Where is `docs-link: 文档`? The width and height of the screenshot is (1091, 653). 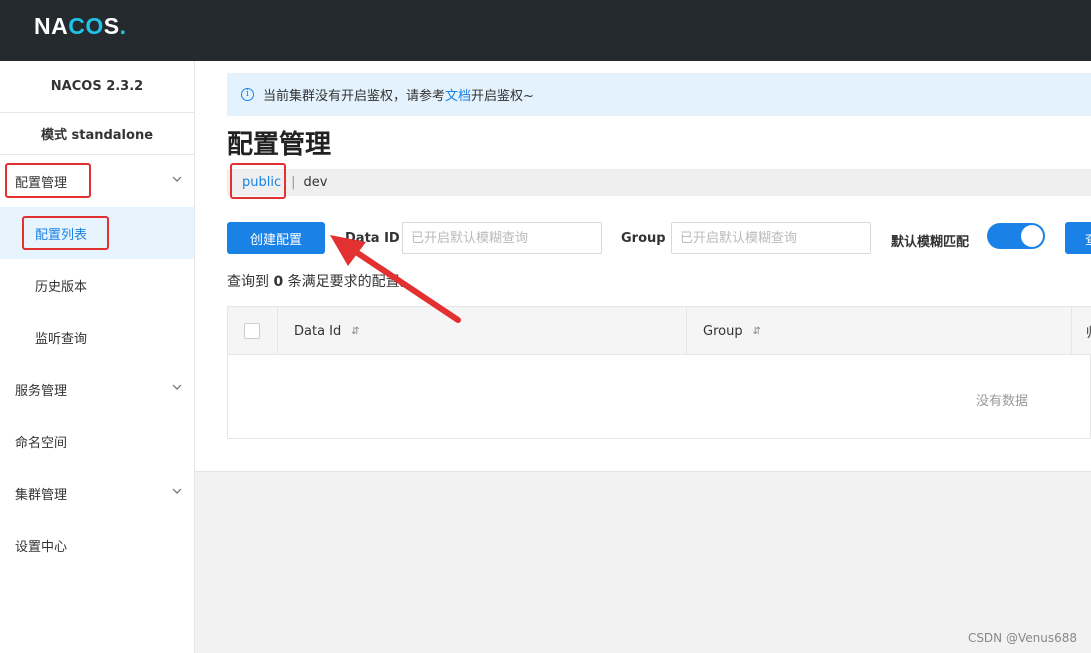
docs-link: 文档 is located at coordinates (458, 94).